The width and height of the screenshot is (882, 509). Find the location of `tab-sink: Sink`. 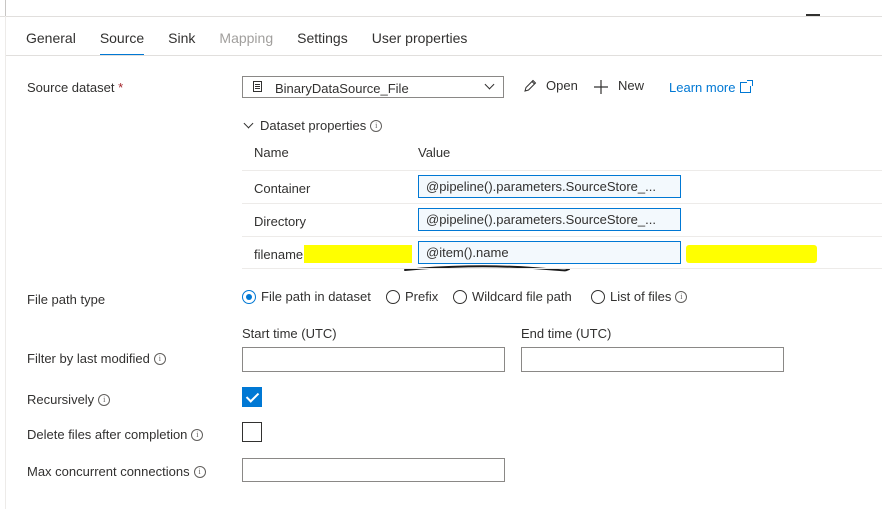

tab-sink: Sink is located at coordinates (181, 39).